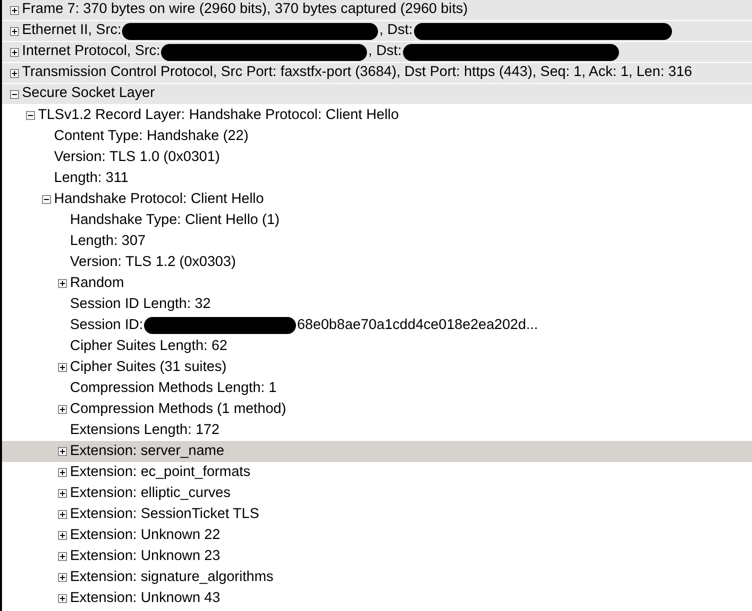  What do you see at coordinates (377, 472) in the screenshot?
I see `tree-row: Extension: ec_point_formats` at bounding box center [377, 472].